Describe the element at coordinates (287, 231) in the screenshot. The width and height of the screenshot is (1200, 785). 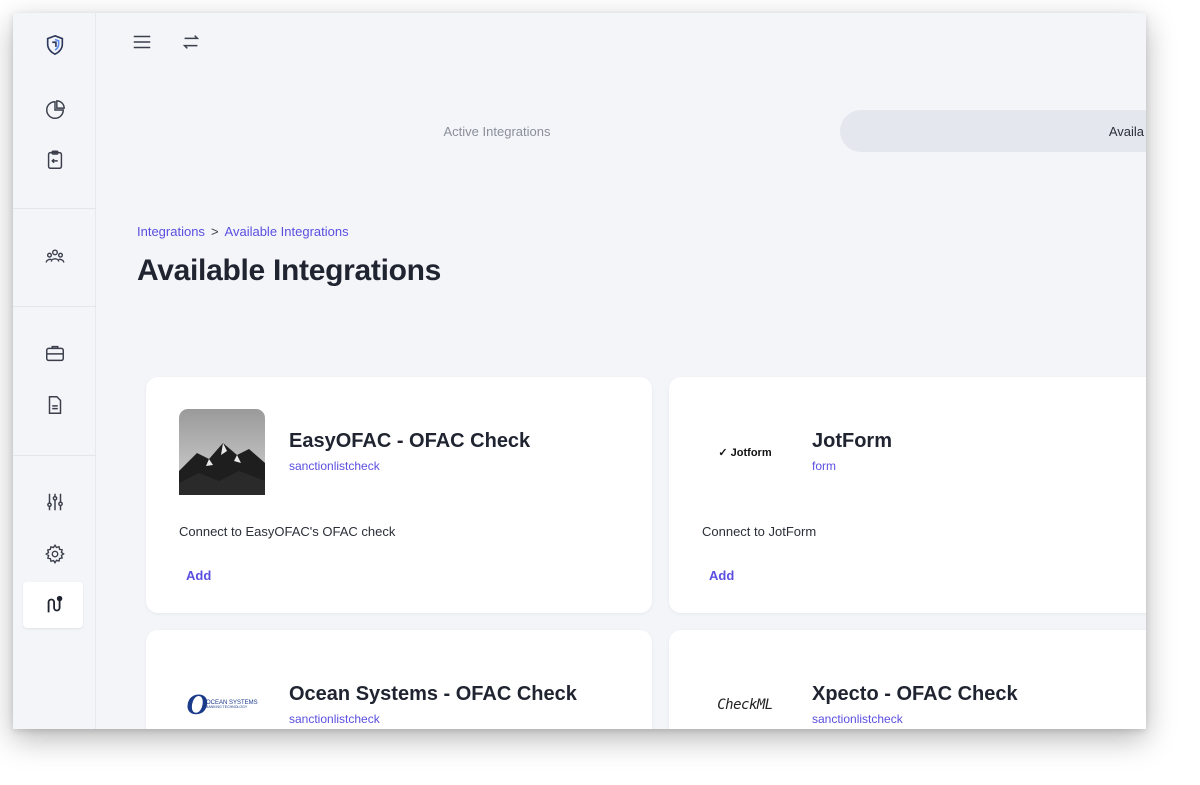
I see `breadcrumb-current: Available Integrations` at that location.